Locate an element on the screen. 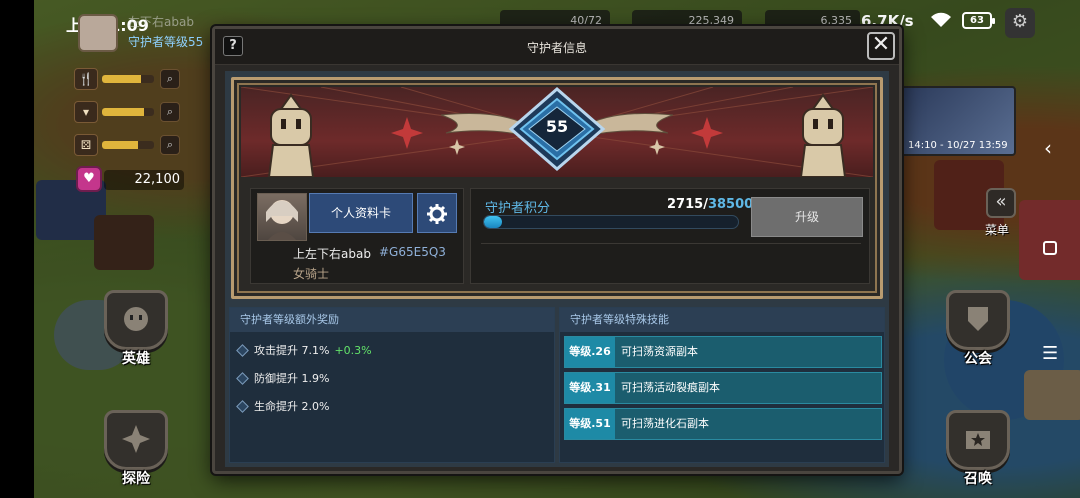 Image resolution: width=1080 pixels, height=498 pixels. nav-home-icon is located at coordinates (1050, 248).